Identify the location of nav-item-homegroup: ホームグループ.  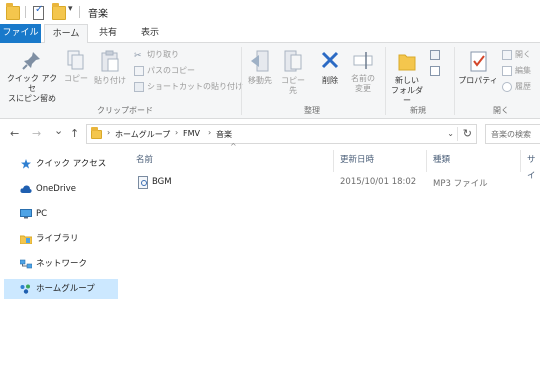
(61, 289).